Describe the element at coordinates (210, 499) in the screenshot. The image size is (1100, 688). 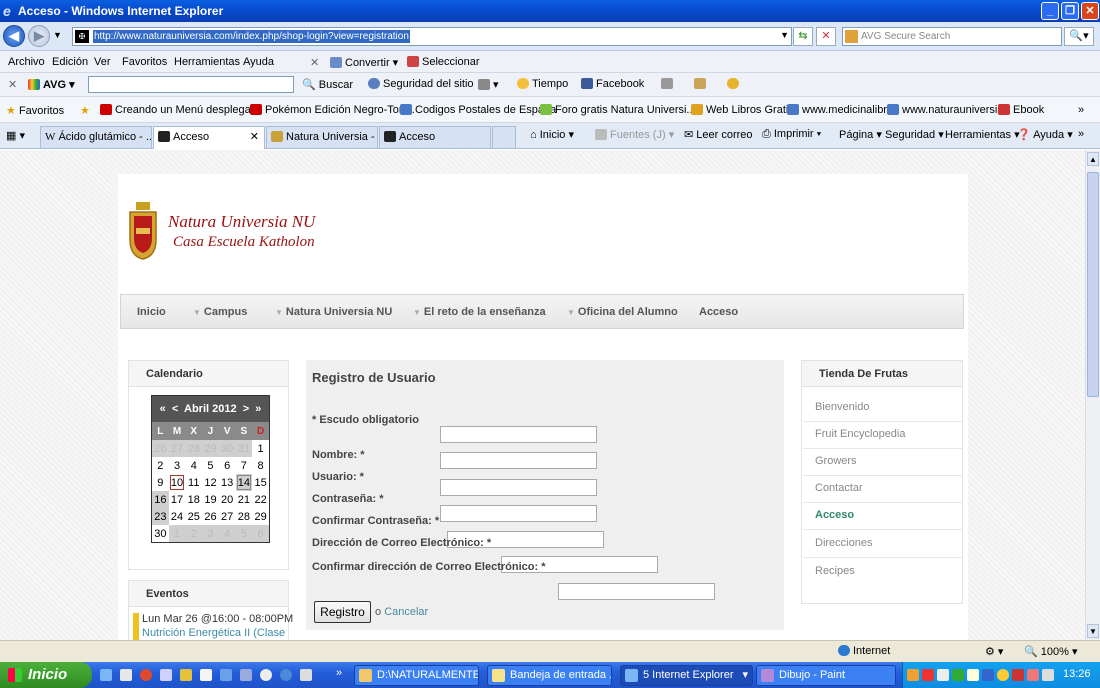
I see `calendar-day: 19` at that location.